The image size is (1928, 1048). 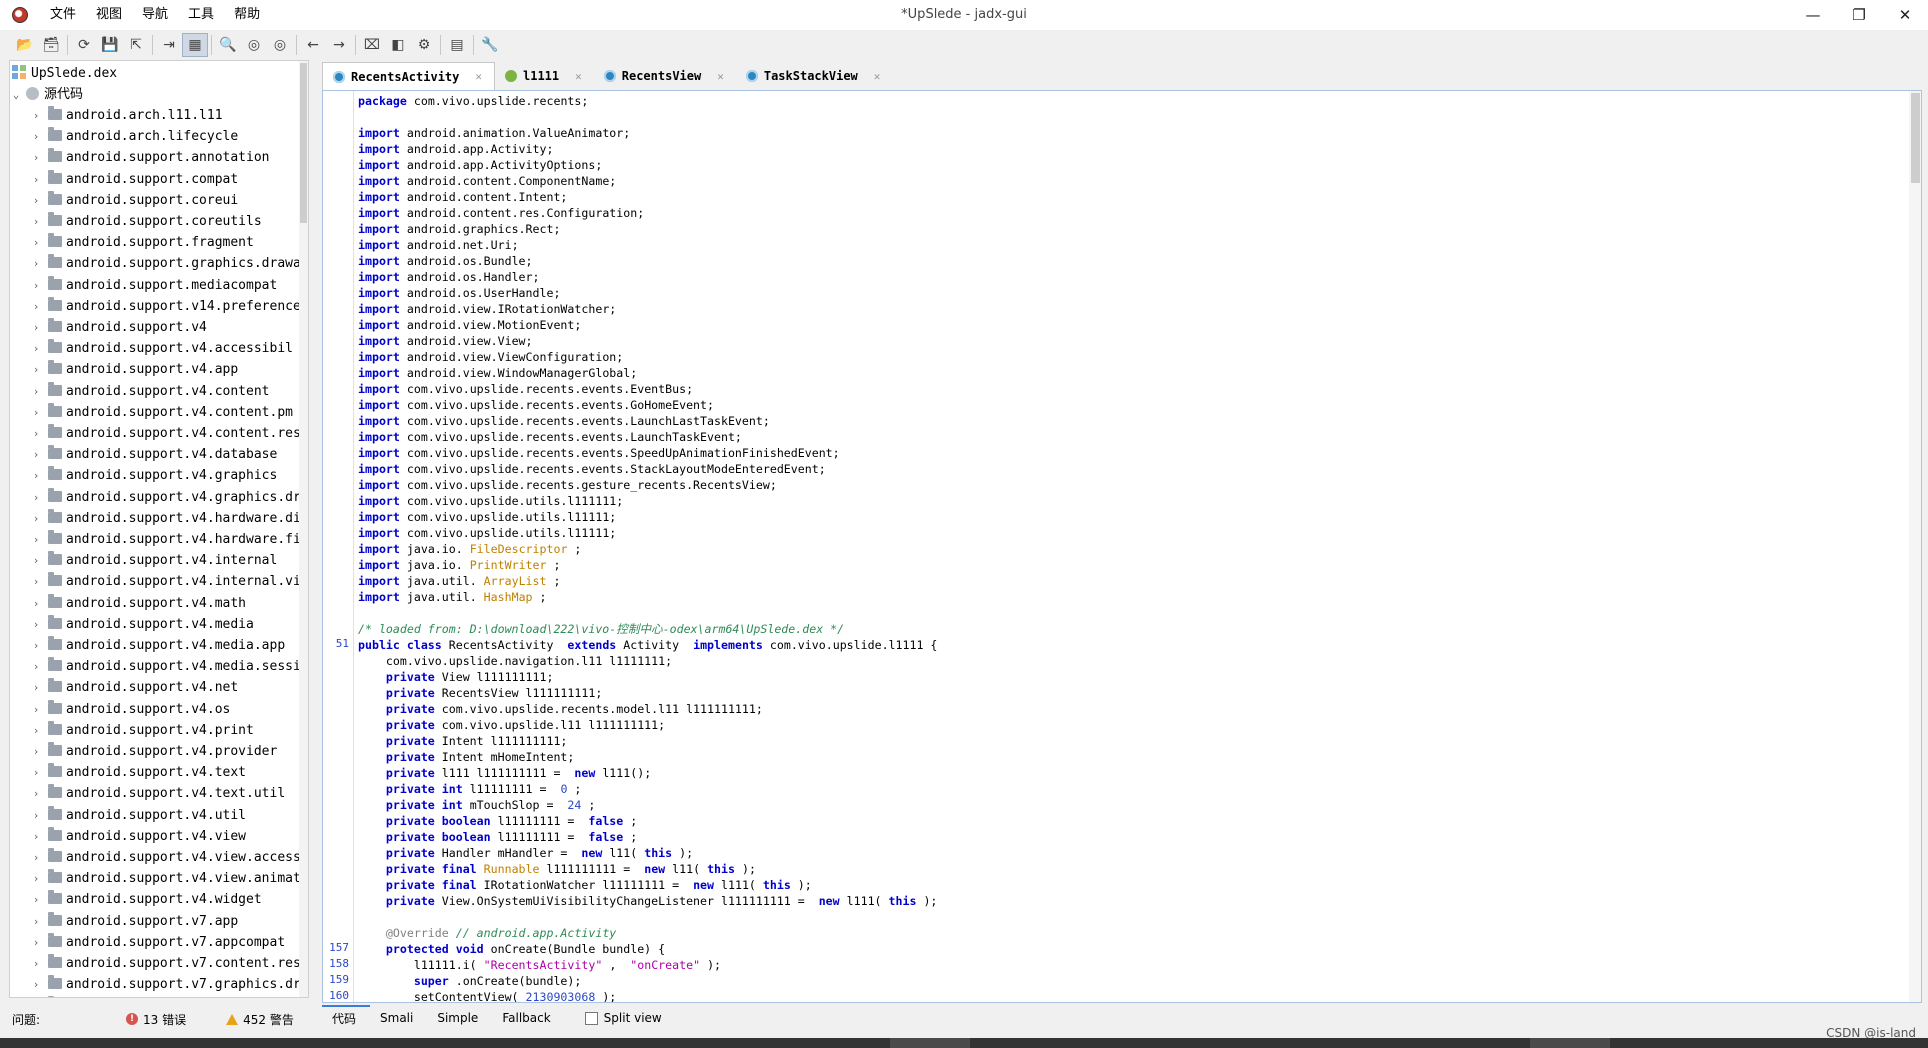 What do you see at coordinates (169, 772) in the screenshot?
I see `tree-package-item: › android.support.v4.text` at bounding box center [169, 772].